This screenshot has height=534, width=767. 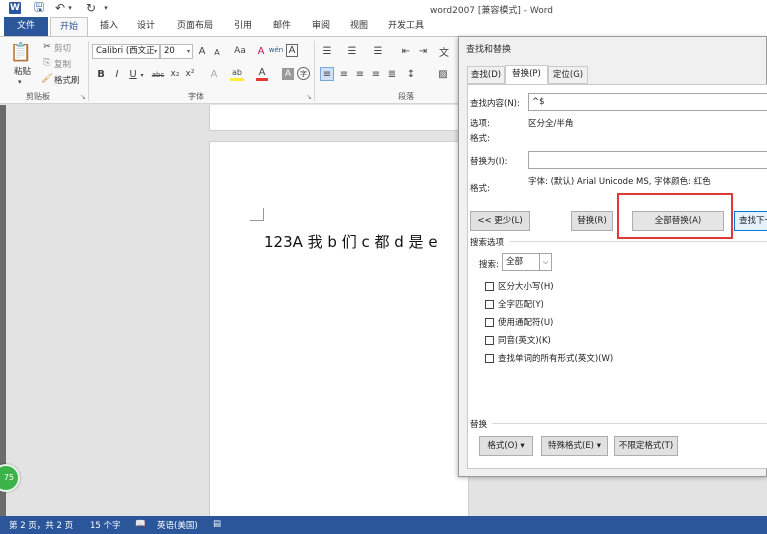 I want to click on tab-insert: 插入, so click(x=109, y=26).